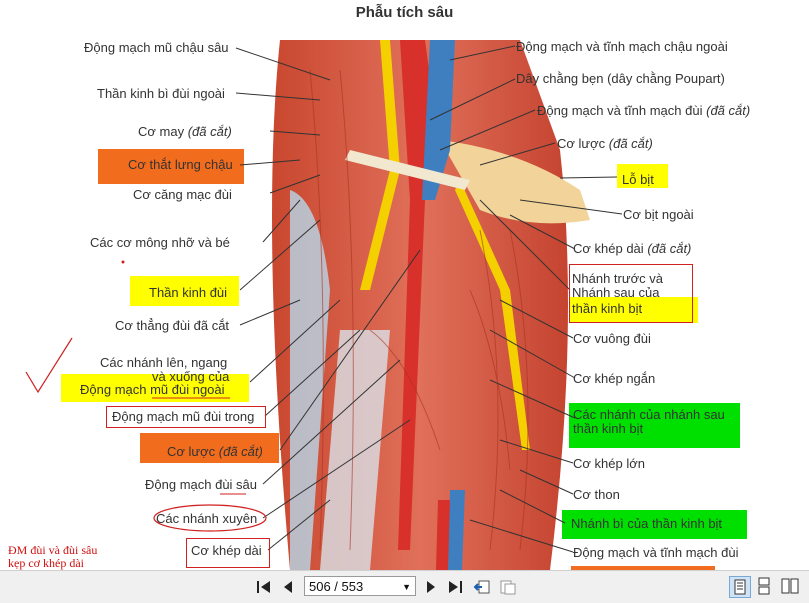 This screenshot has height=603, width=809. I want to click on label-perforating-branches: Các nhánh xuyên, so click(207, 518).